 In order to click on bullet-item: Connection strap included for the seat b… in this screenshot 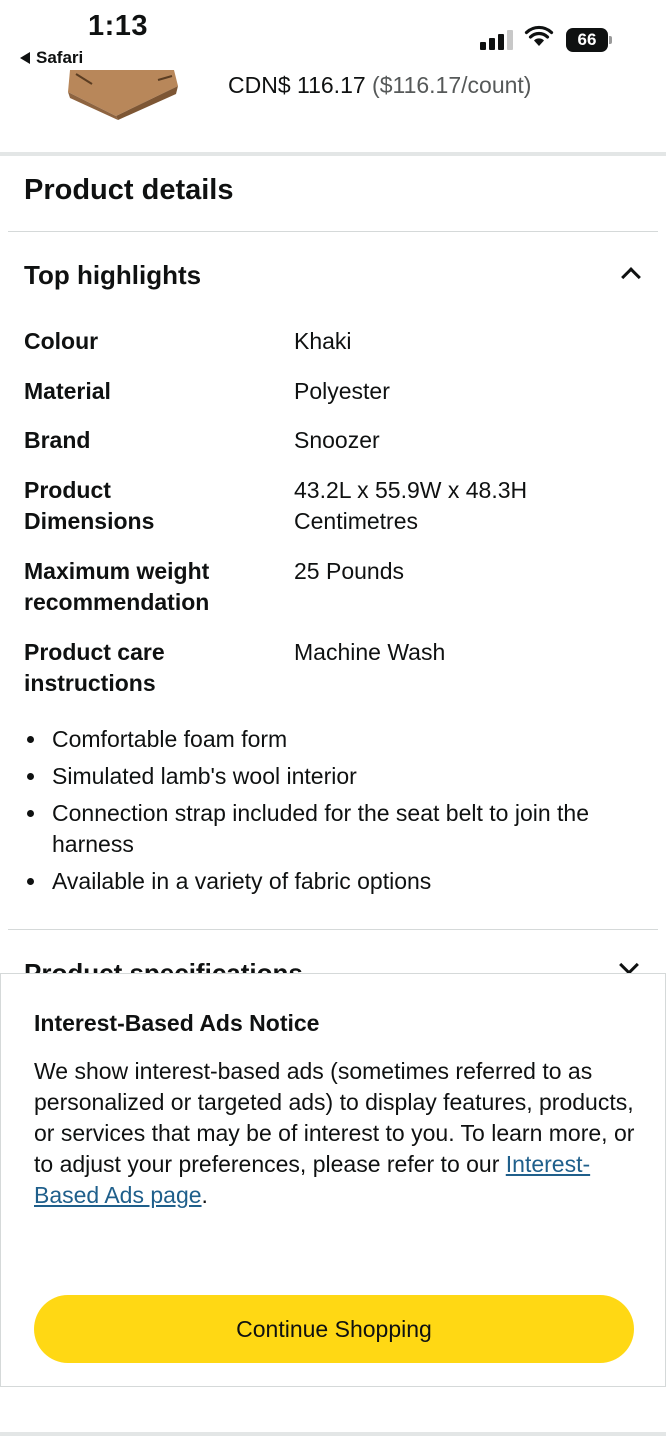, I will do `click(334, 829)`.